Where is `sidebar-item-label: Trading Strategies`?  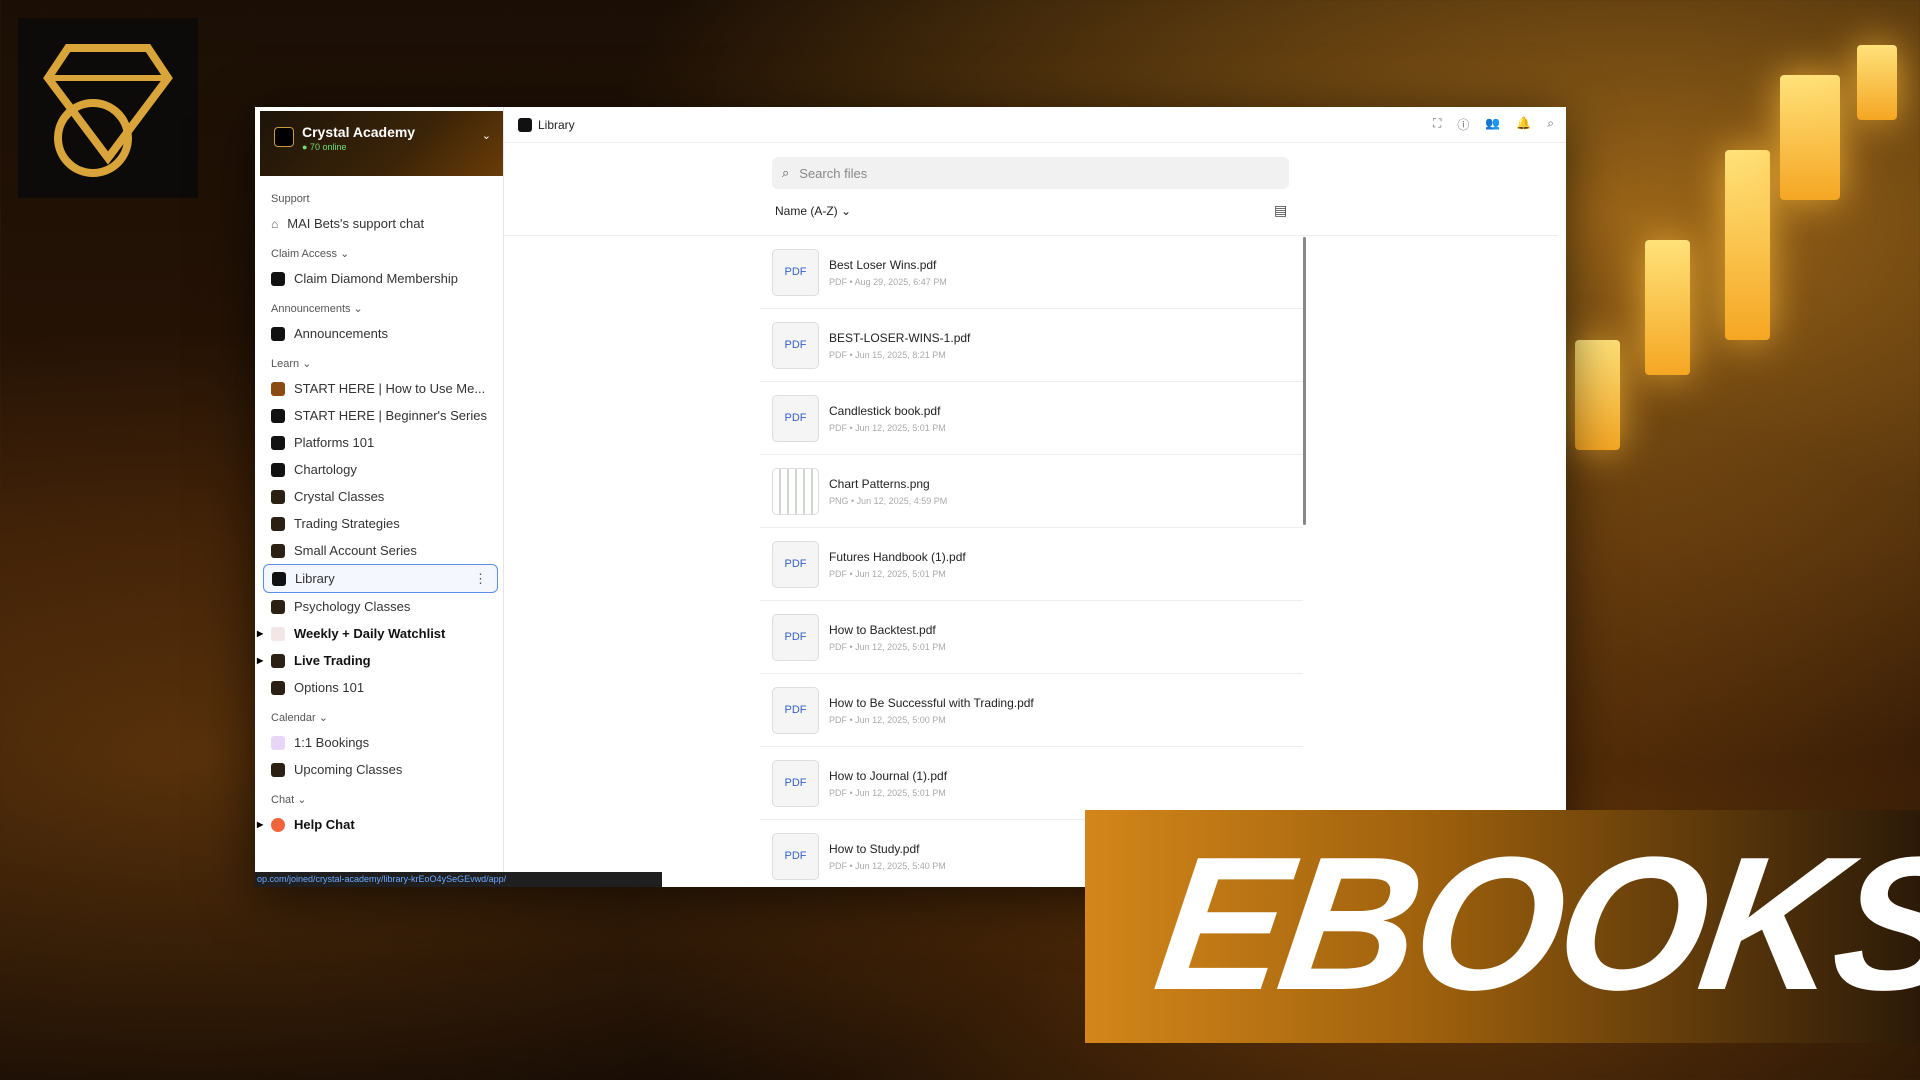
sidebar-item-label: Trading Strategies is located at coordinates (347, 523).